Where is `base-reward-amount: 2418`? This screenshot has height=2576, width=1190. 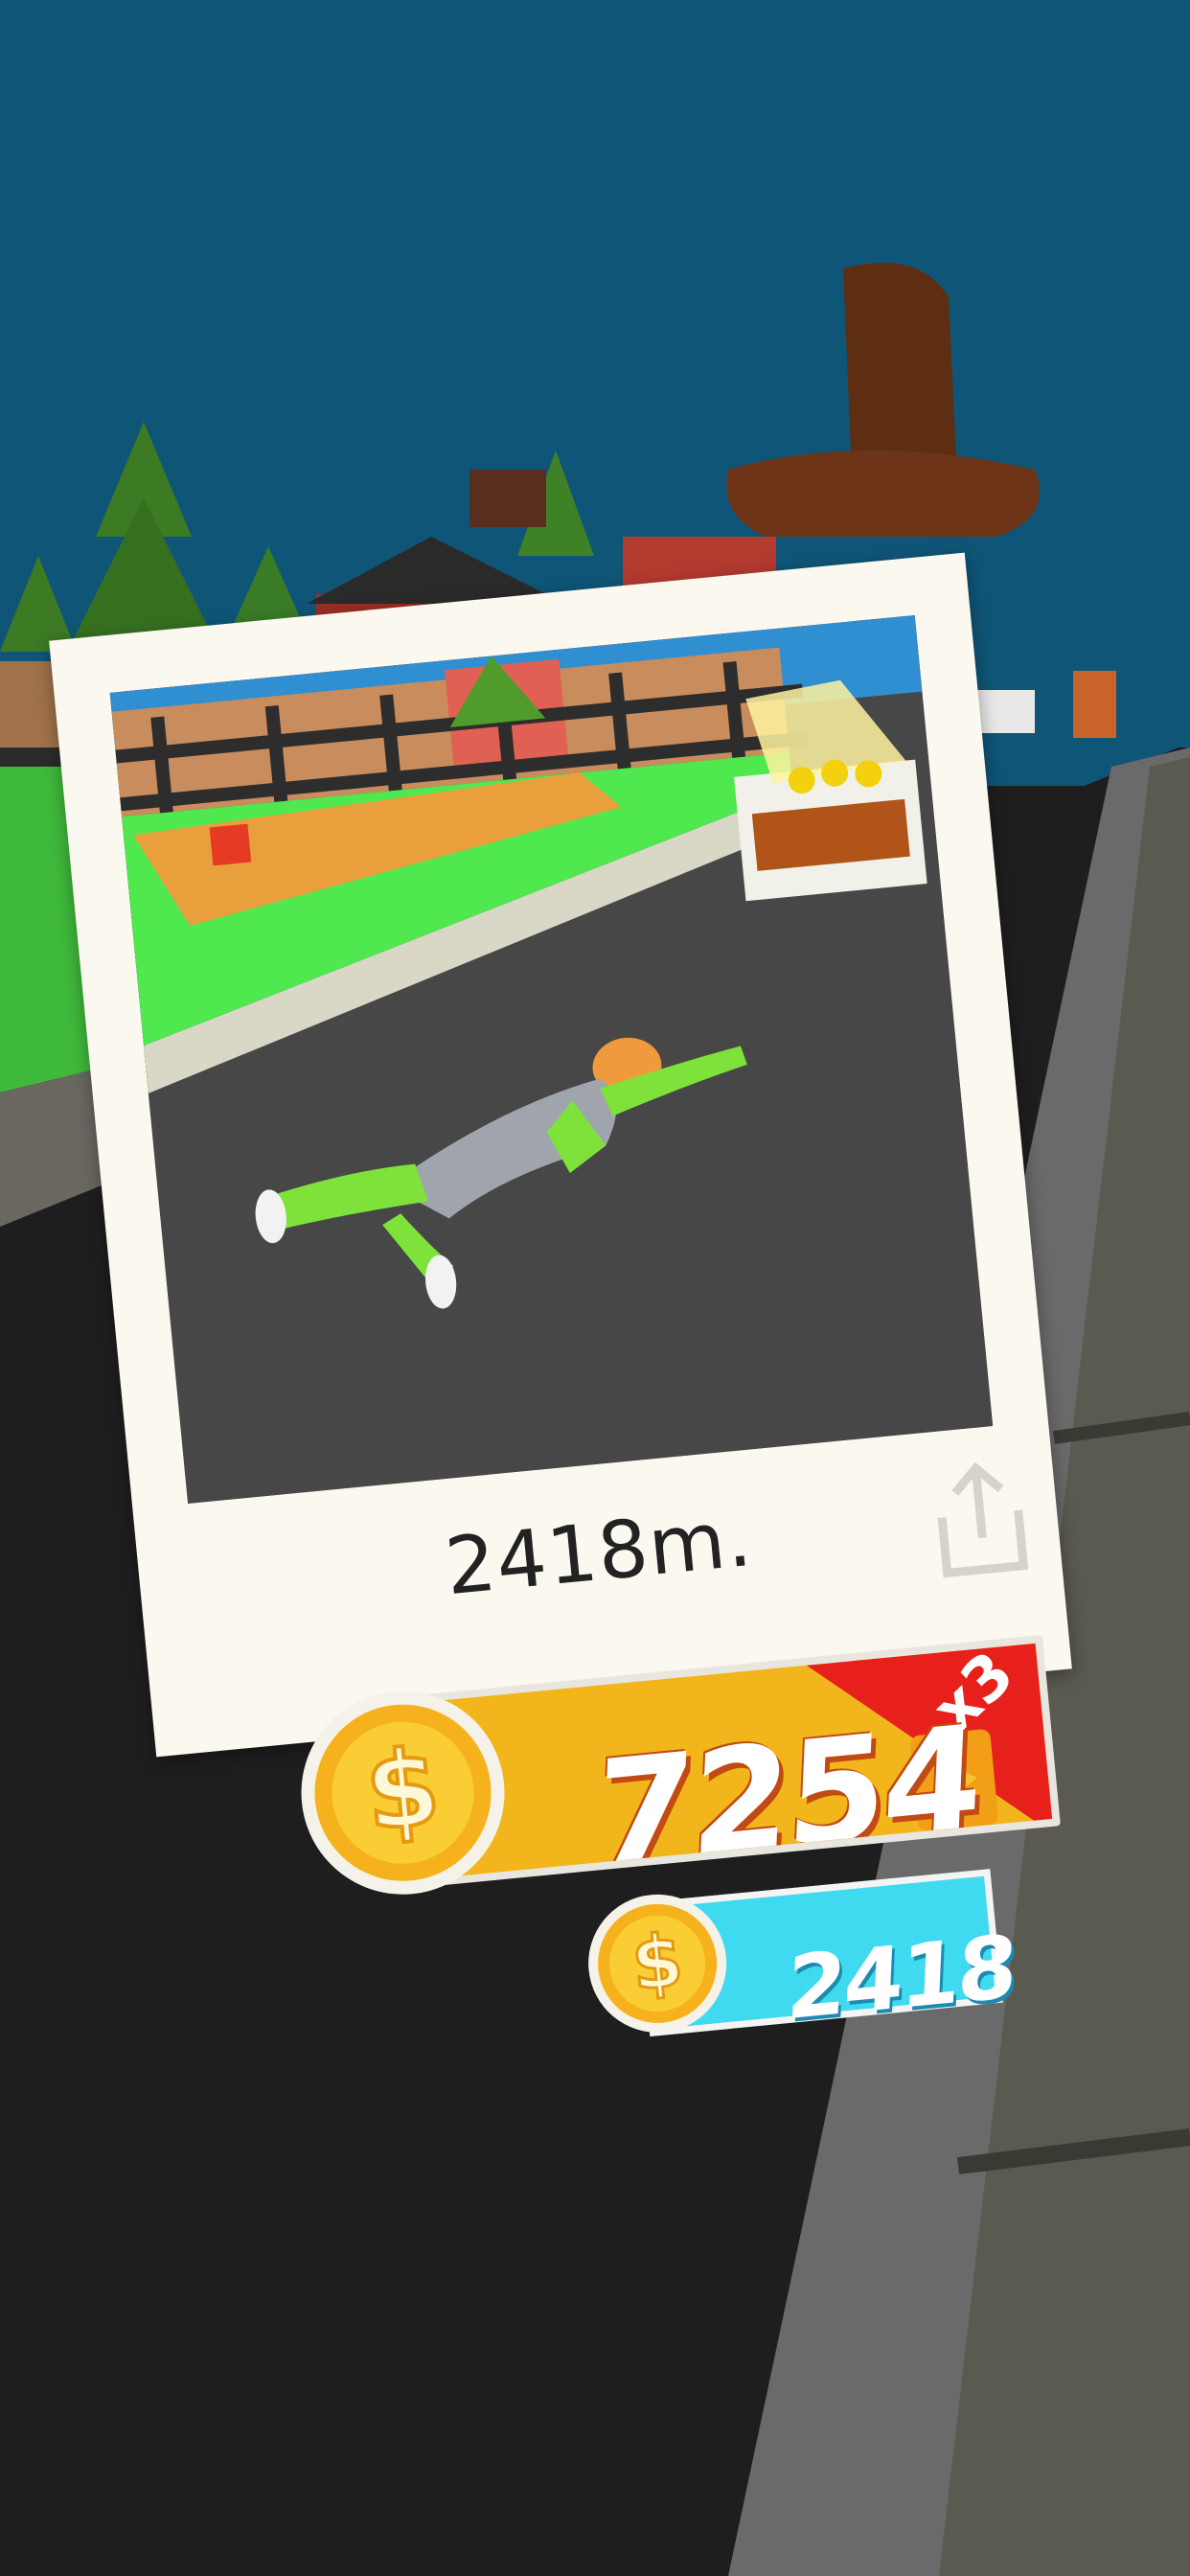
base-reward-amount: 2418 is located at coordinates (902, 1978).